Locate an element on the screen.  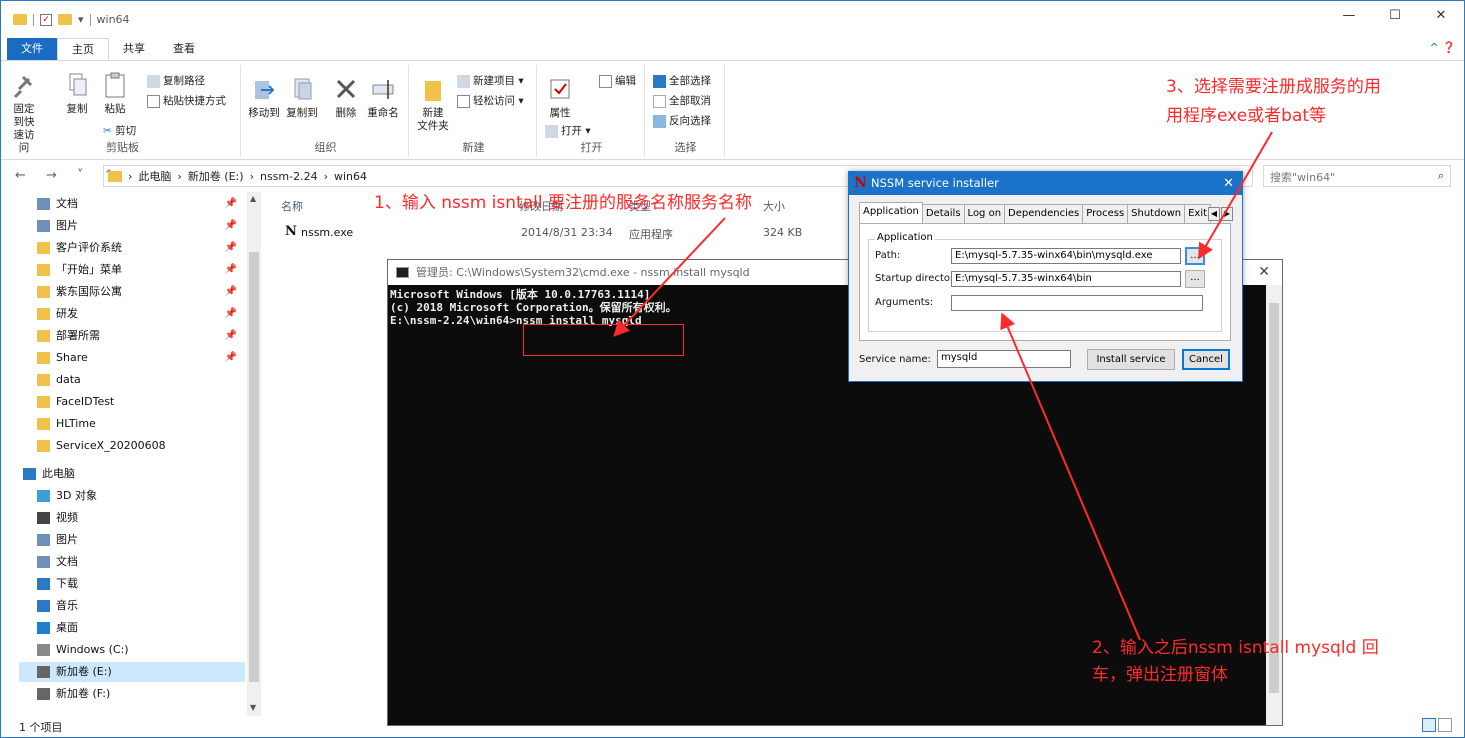
new-folder-button: 新建 文件夹 is located at coordinates (433, 104).